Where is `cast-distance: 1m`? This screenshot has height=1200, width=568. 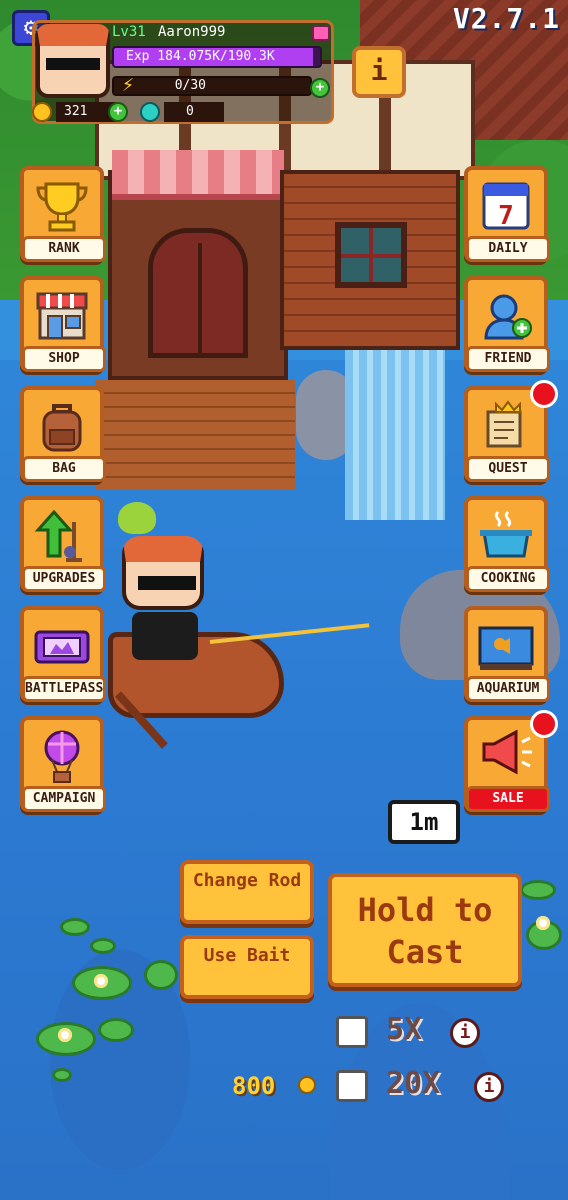
cast-distance: 1m is located at coordinates (424, 822).